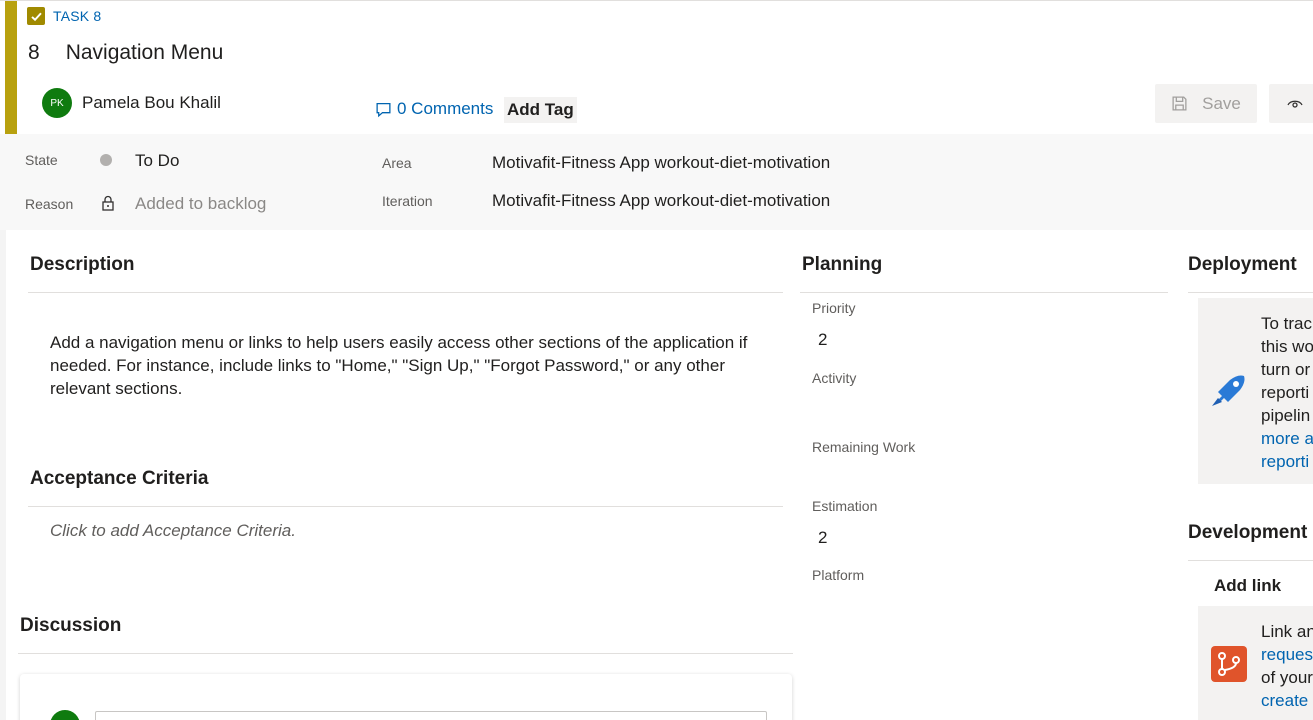 This screenshot has width=1313, height=720. Describe the element at coordinates (1287, 631) in the screenshot. I see `development-line-1: Link an` at that location.